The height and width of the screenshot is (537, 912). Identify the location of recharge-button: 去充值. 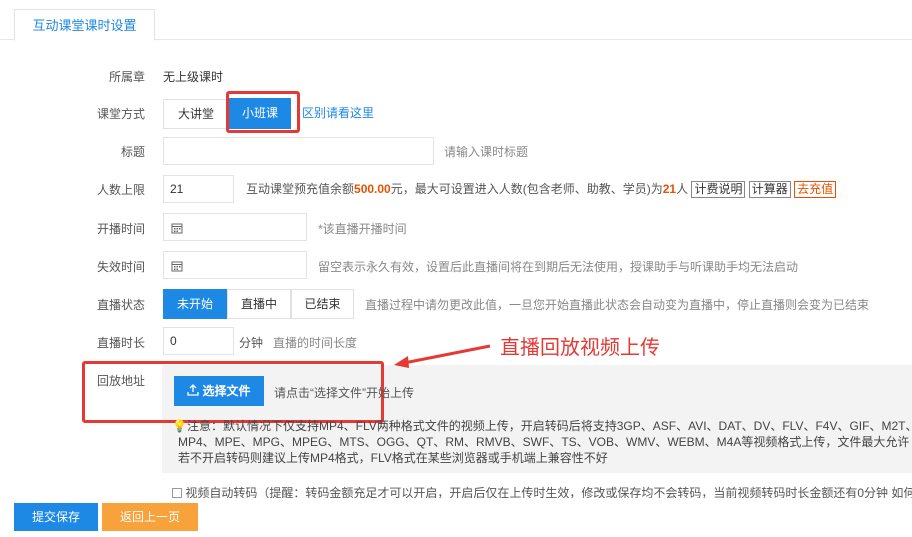
(815, 189).